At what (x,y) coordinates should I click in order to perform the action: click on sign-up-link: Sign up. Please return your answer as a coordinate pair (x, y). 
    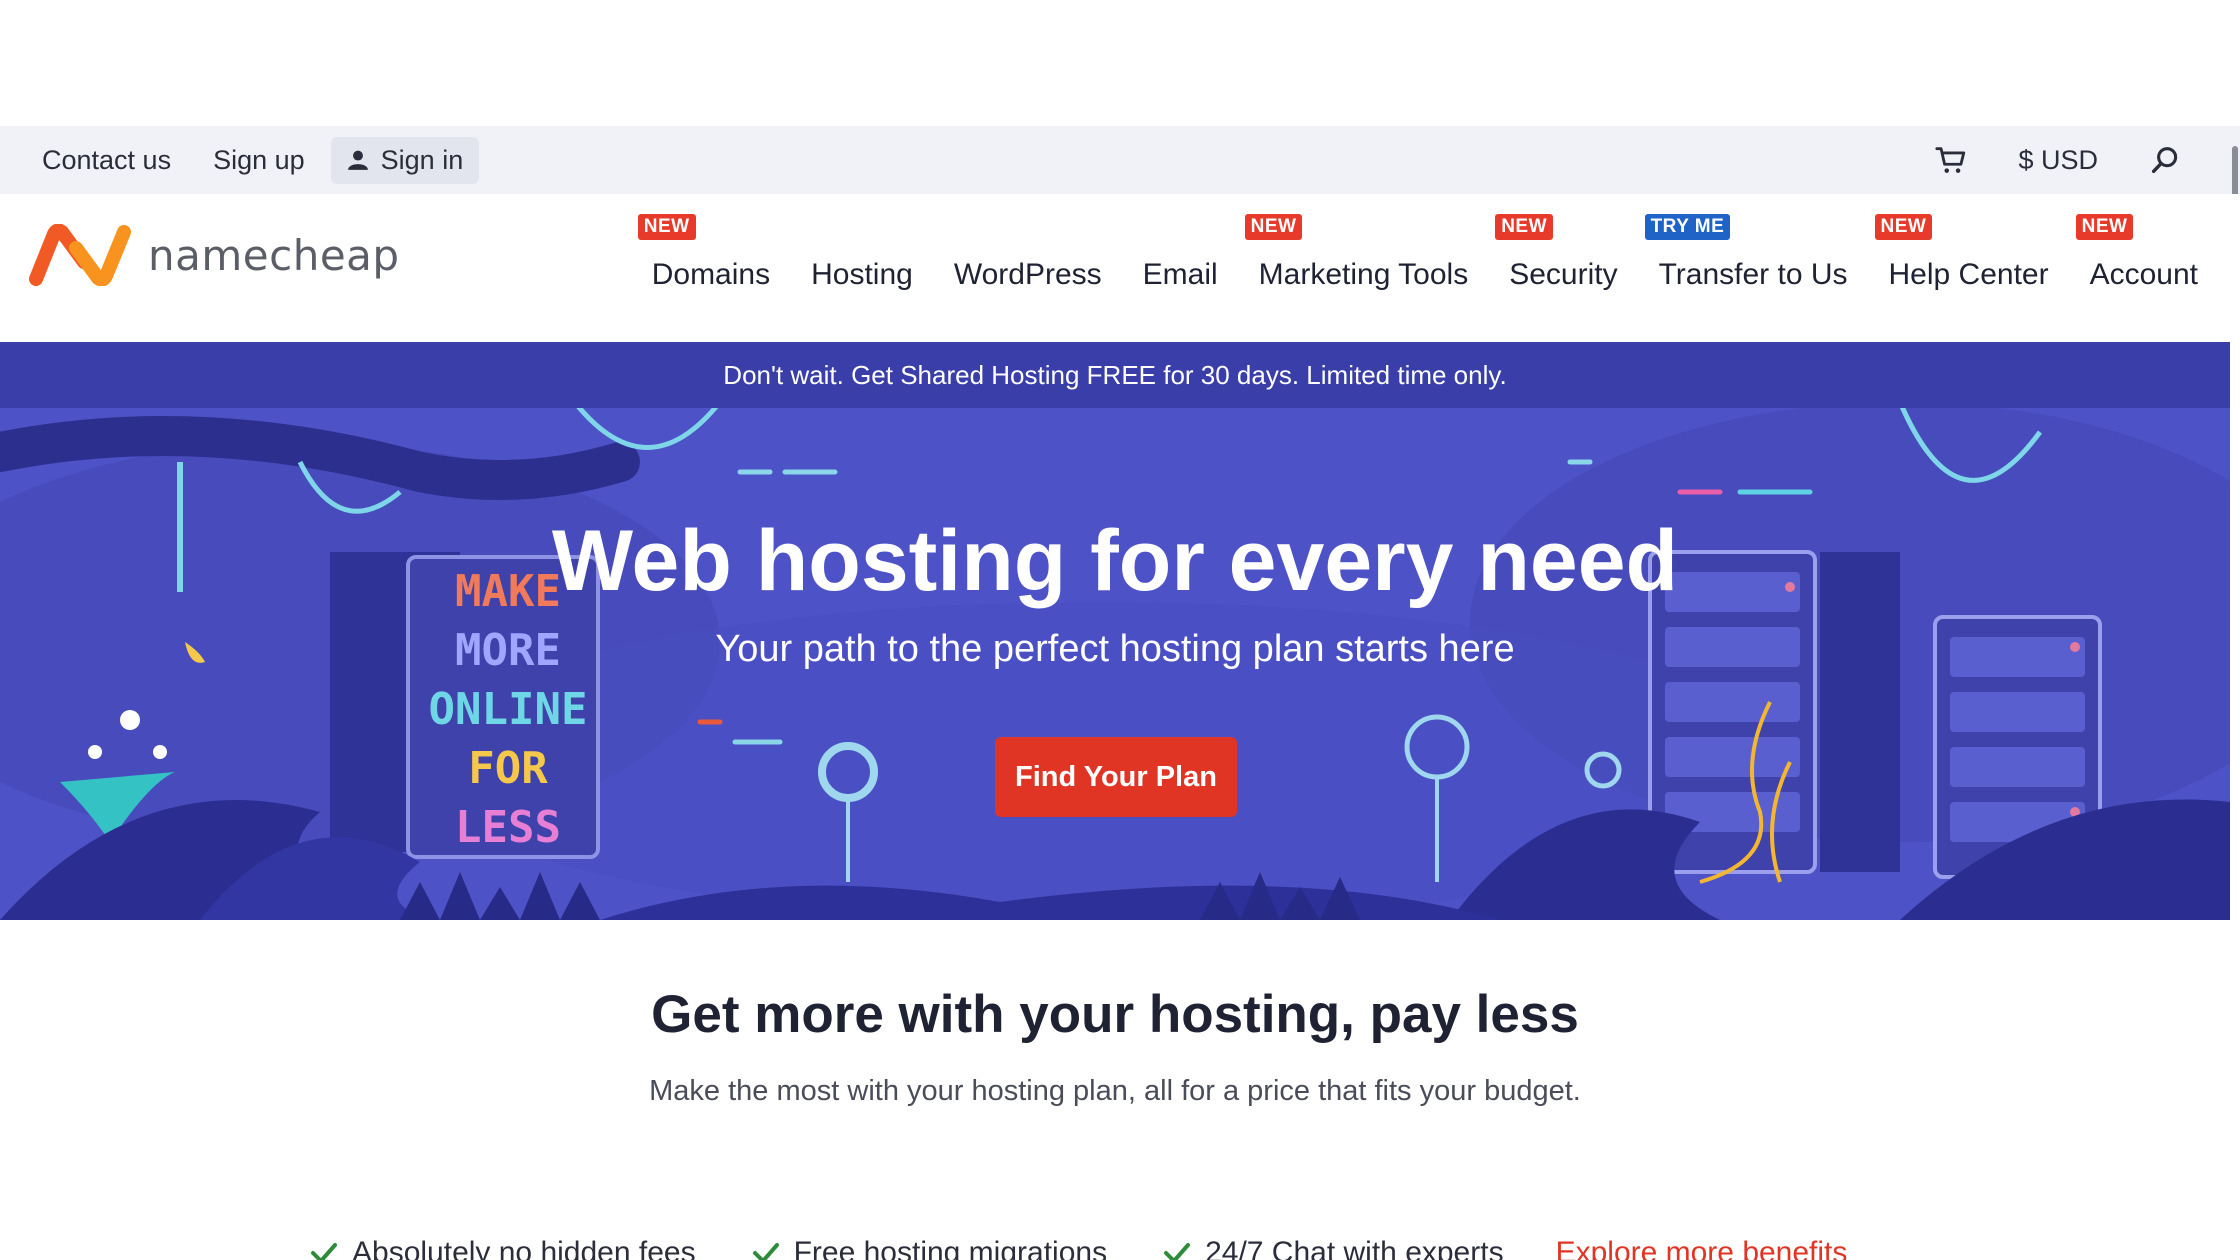
    Looking at the image, I should click on (259, 160).